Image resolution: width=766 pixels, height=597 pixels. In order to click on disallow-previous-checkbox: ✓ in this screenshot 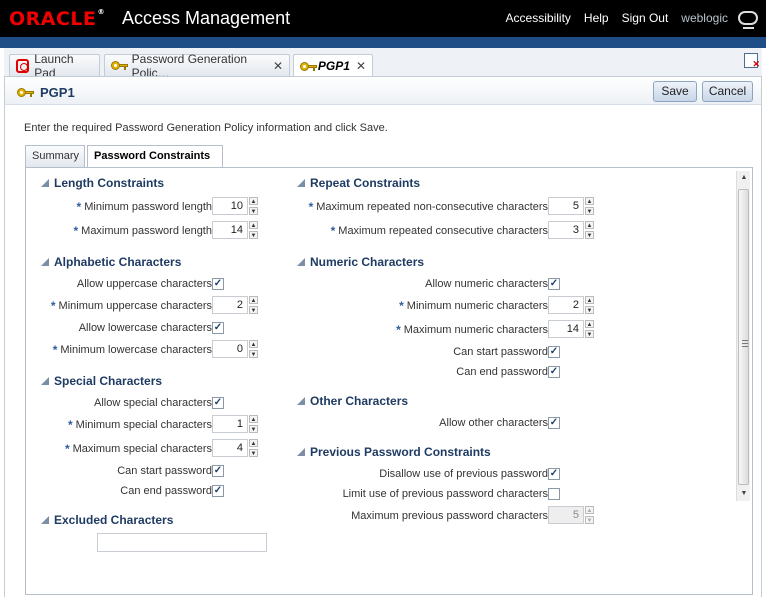, I will do `click(554, 474)`.